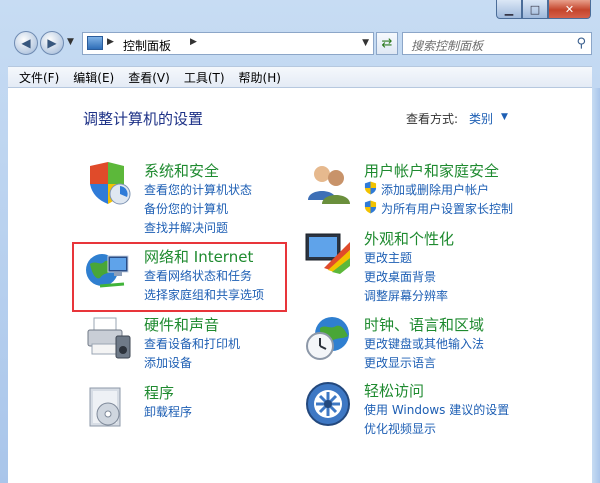  Describe the element at coordinates (110, 183) in the screenshot. I see `security-shield-icon` at that location.